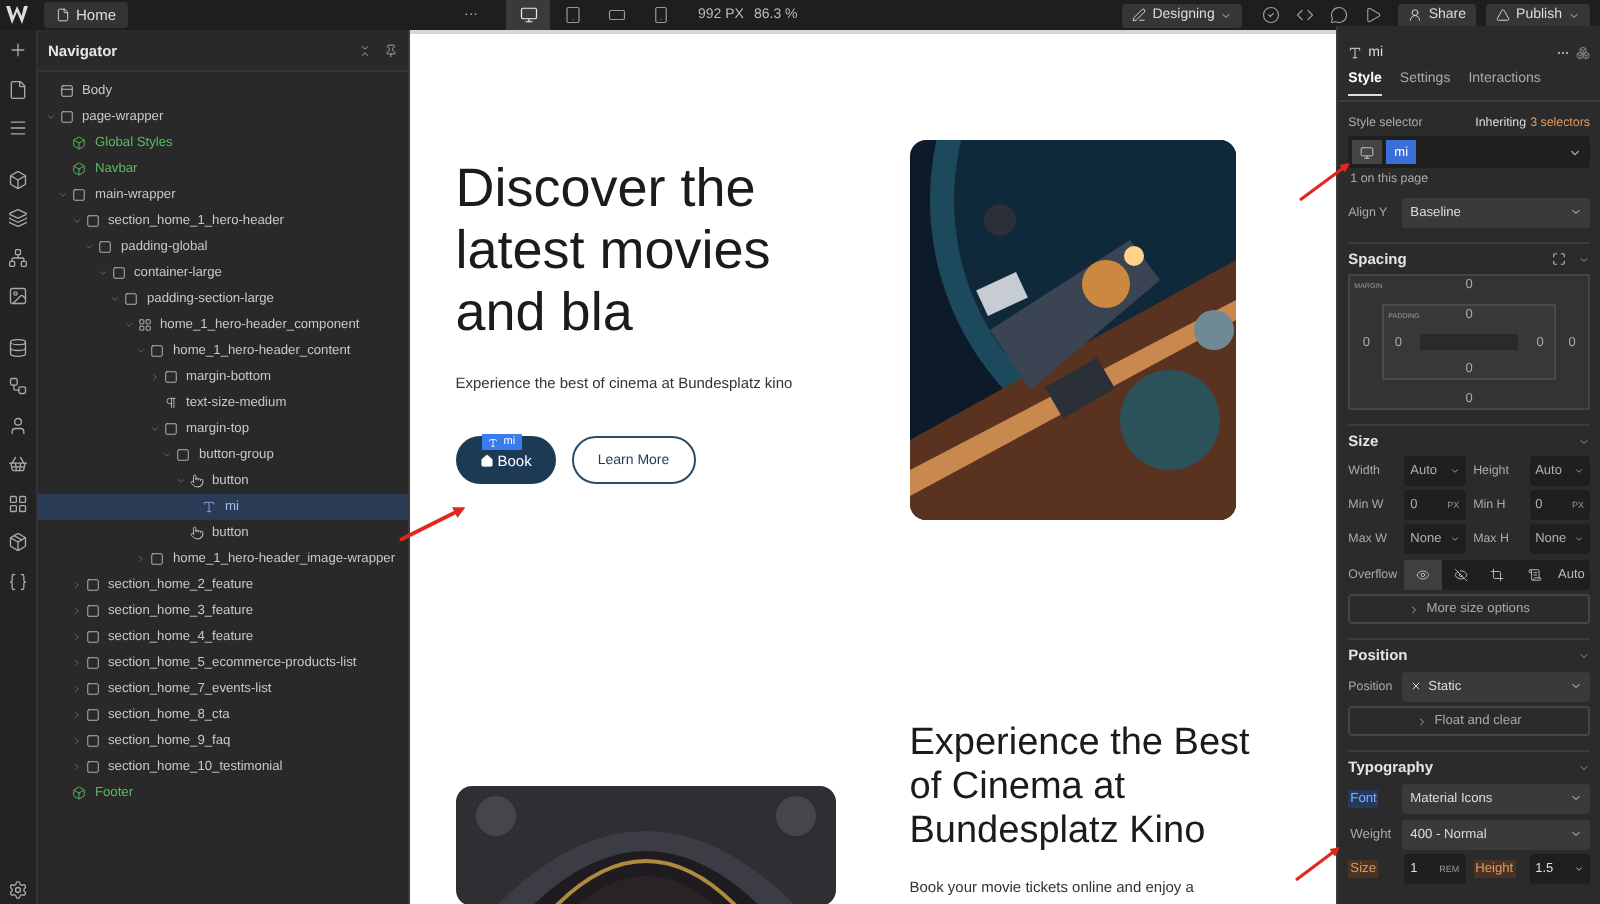  What do you see at coordinates (17, 128) in the screenshot?
I see `menu-icon` at bounding box center [17, 128].